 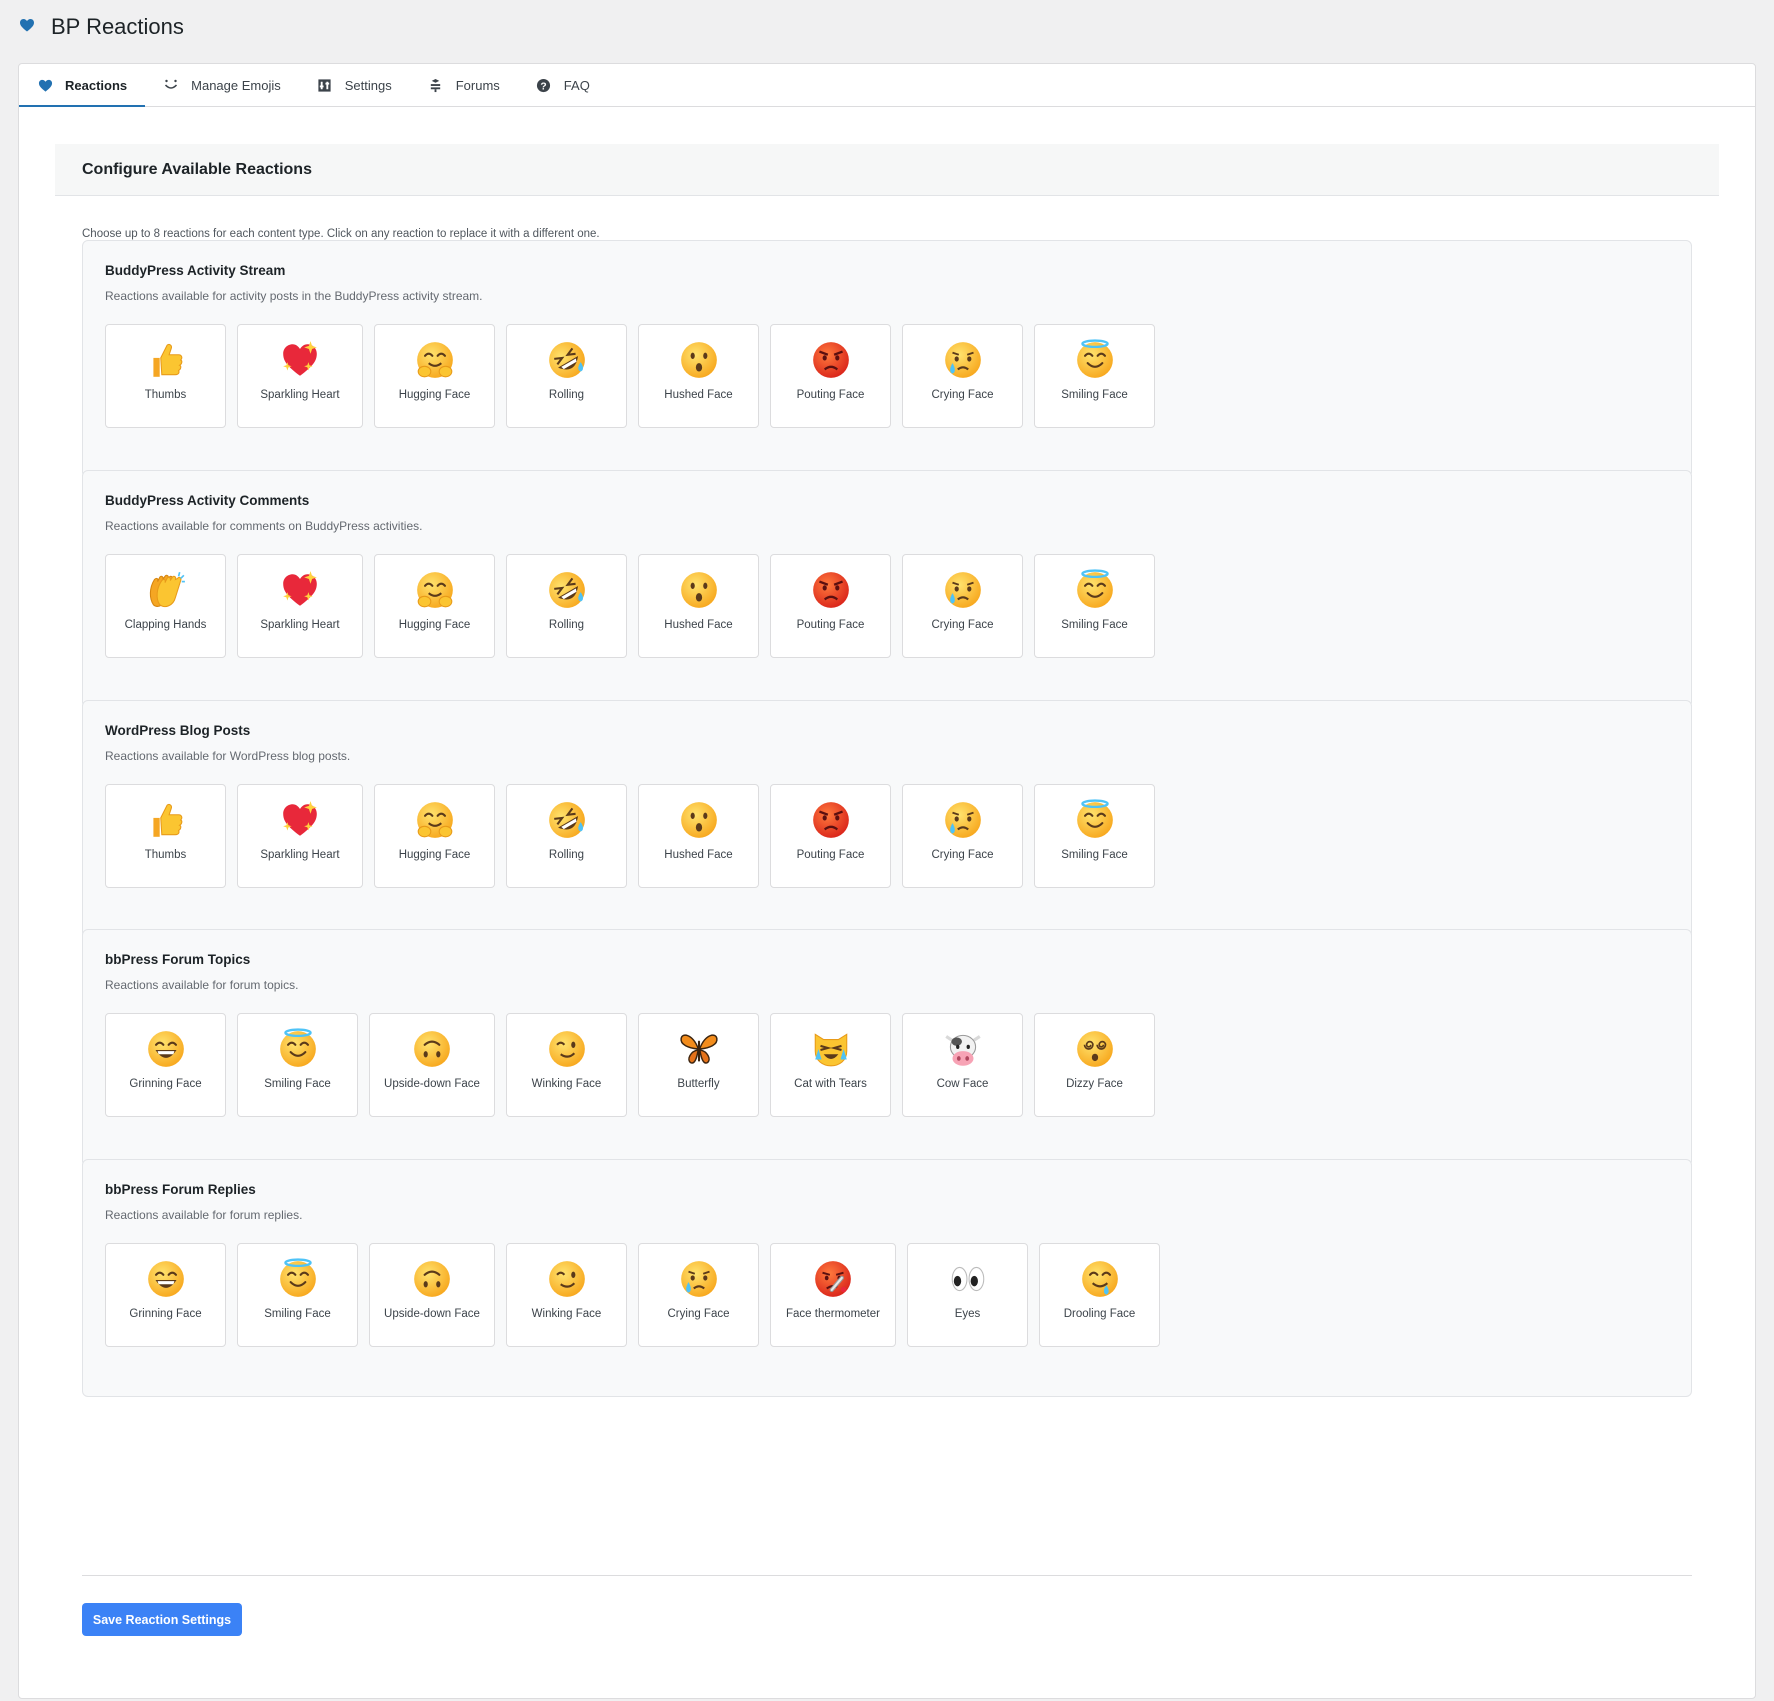 I want to click on reaction-card: Eyes, so click(x=967, y=1295).